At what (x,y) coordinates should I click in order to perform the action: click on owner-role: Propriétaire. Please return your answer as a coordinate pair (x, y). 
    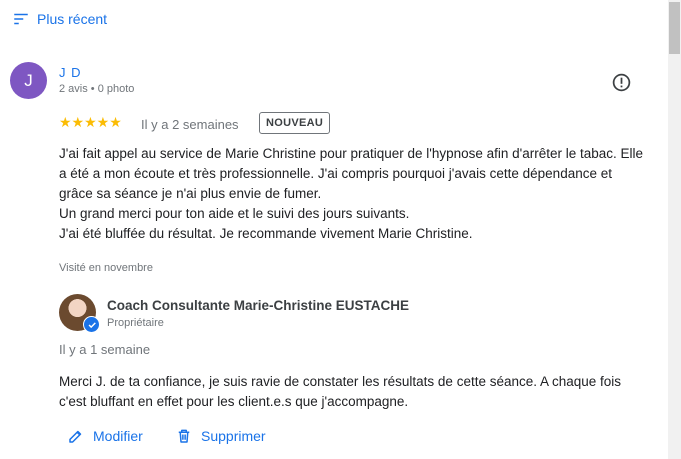
    Looking at the image, I should click on (135, 323).